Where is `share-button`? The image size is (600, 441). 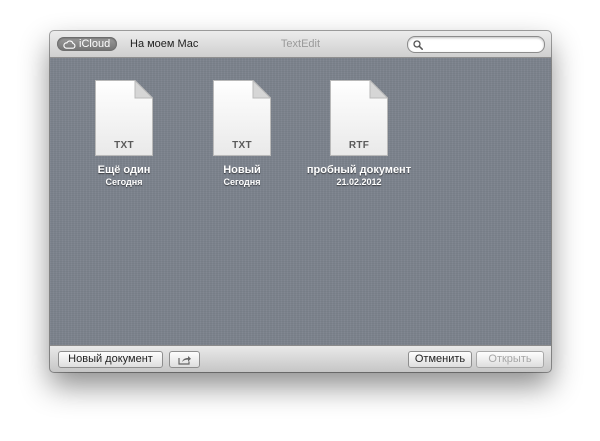
share-button is located at coordinates (184, 359).